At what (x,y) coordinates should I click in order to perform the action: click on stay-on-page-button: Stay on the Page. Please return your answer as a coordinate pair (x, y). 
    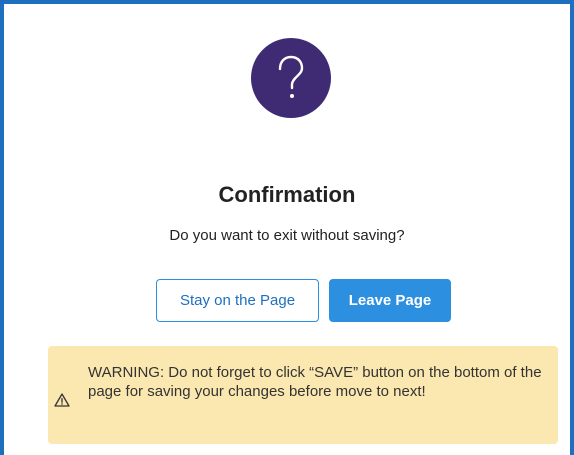
    Looking at the image, I should click on (237, 300).